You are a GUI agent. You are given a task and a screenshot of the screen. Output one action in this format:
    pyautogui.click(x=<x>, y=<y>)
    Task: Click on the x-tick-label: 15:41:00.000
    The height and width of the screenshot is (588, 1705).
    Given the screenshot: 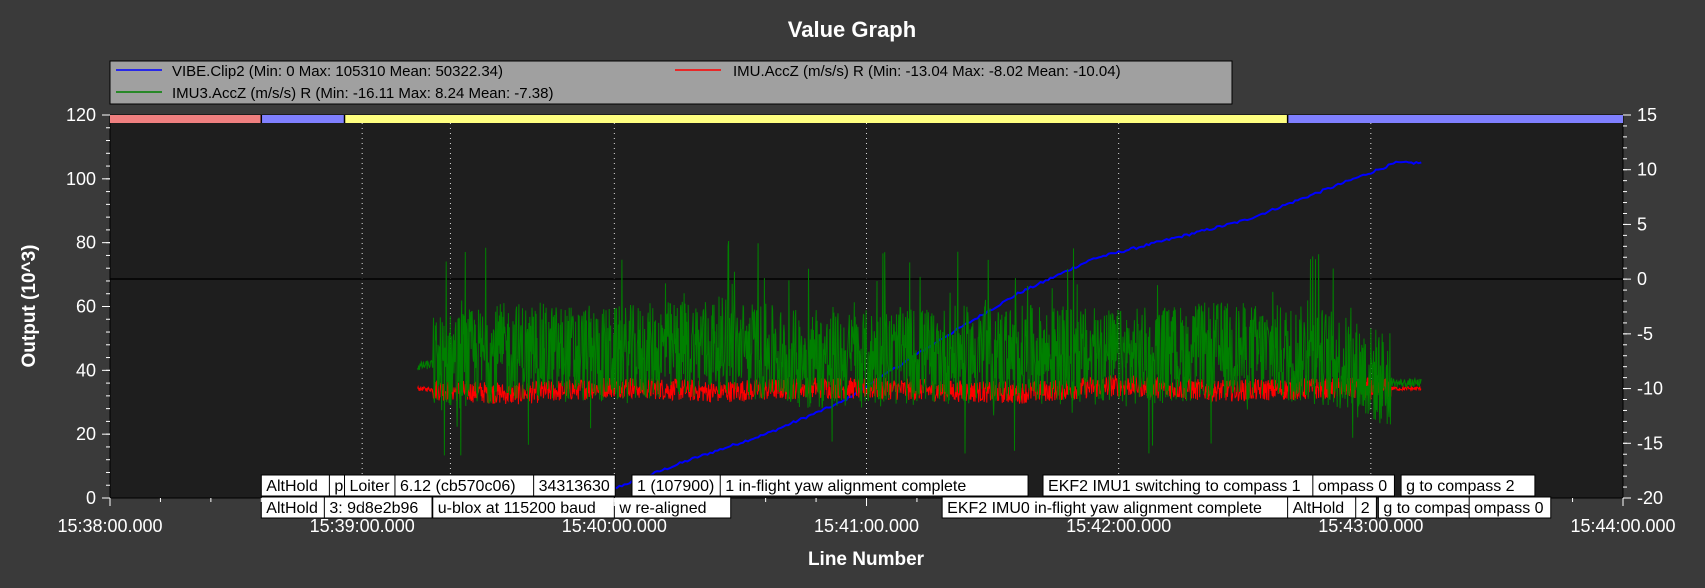 What is the action you would take?
    pyautogui.click(x=866, y=526)
    